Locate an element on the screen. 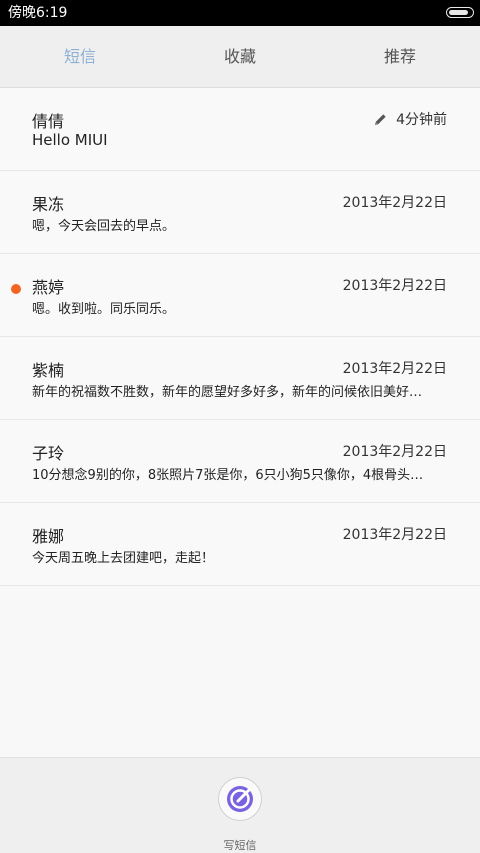 The width and height of the screenshot is (480, 853). message-snippet: 嗯。收到啦。同乐同乐。 is located at coordinates (104, 309).